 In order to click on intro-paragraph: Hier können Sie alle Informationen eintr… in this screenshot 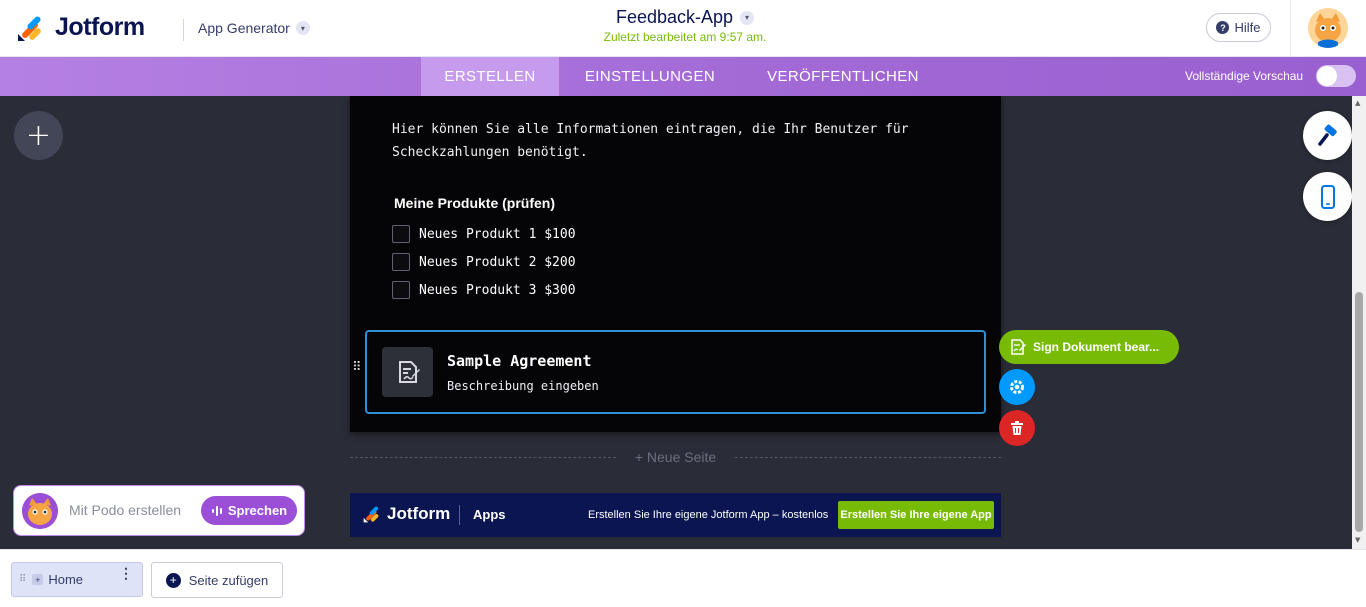, I will do `click(672, 141)`.